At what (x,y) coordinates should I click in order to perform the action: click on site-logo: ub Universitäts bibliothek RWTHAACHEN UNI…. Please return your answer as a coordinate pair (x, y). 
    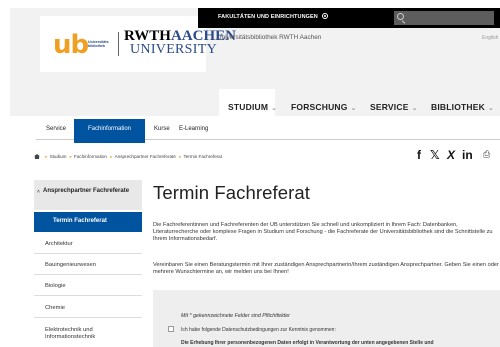
    Looking at the image, I should click on (138, 44).